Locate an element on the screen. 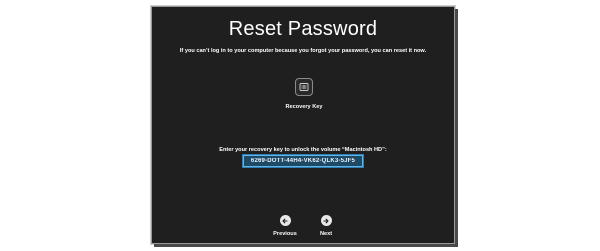 Image resolution: width=600 pixels, height=251 pixels. previous-button: Previous is located at coordinates (285, 228).